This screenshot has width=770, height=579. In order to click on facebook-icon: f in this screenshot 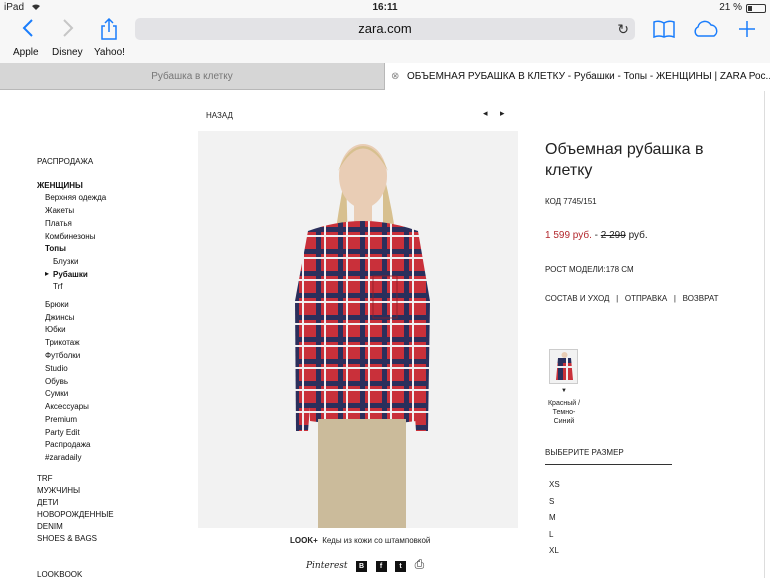, I will do `click(381, 566)`.